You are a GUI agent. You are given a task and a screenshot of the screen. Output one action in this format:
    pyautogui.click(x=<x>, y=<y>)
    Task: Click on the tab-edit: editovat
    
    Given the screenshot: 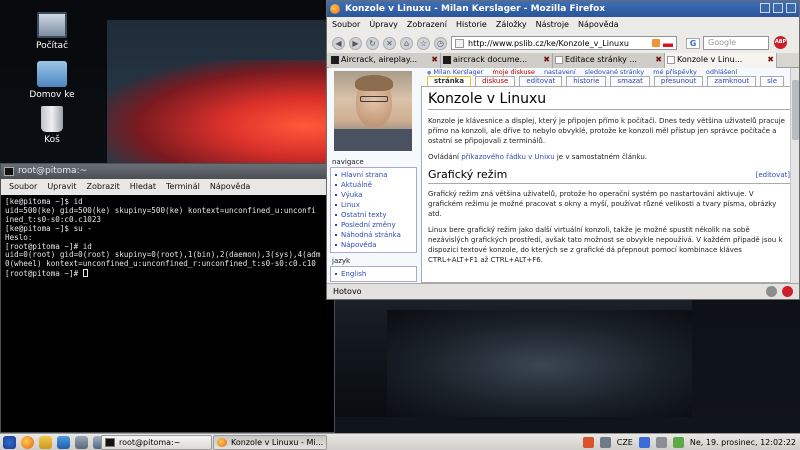 What is the action you would take?
    pyautogui.click(x=541, y=81)
    